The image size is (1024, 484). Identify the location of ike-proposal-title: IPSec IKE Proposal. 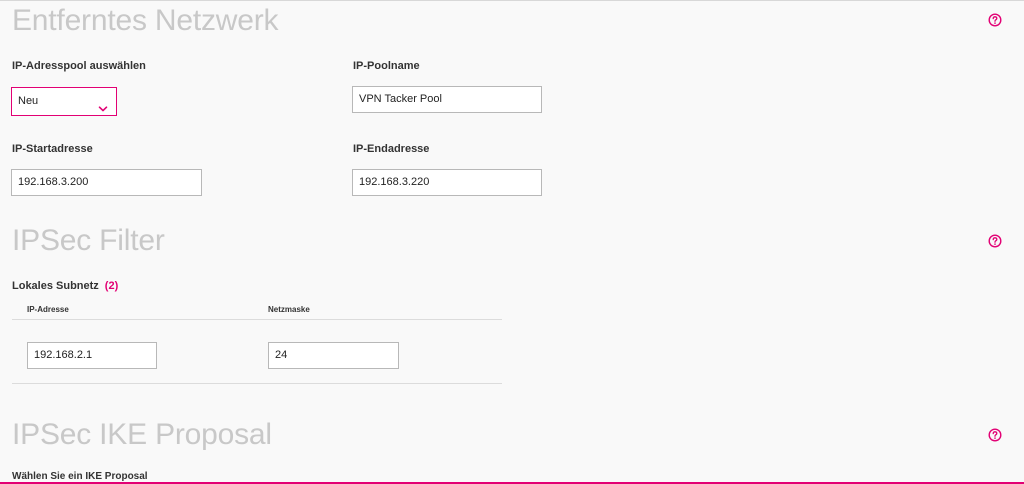
(142, 434).